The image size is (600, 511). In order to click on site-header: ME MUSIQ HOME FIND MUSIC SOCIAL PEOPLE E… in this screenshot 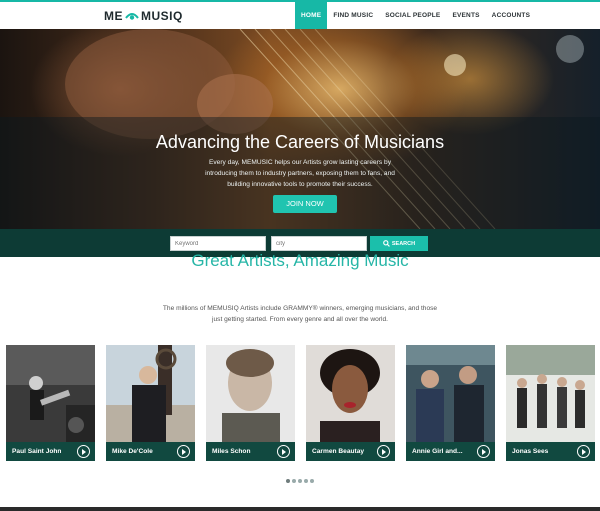, I will do `click(300, 15)`.